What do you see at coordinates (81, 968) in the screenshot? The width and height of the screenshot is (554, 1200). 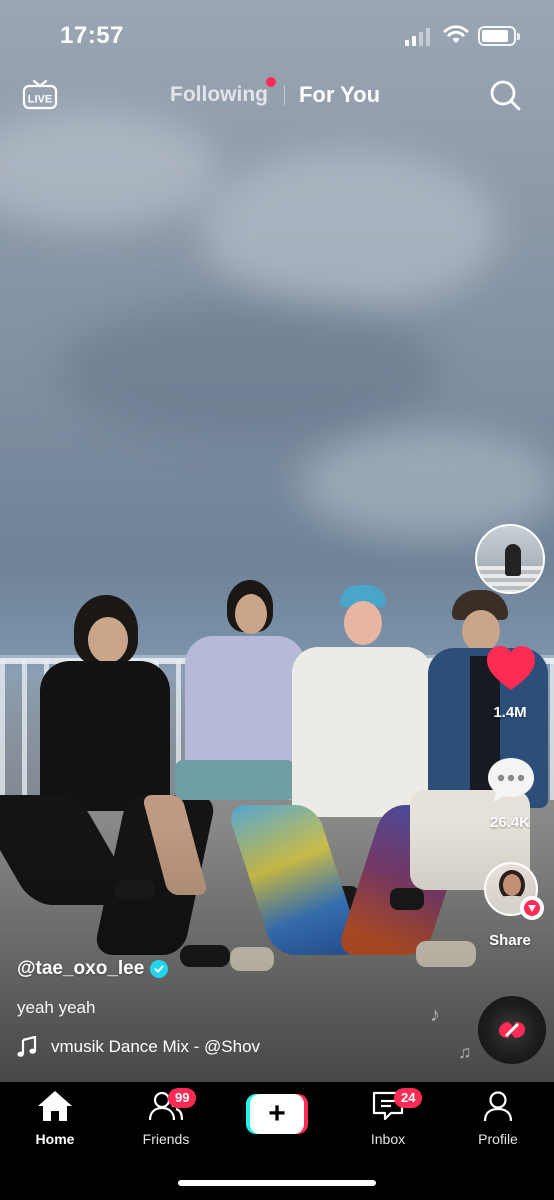 I see `username-text: @tae_oxo_lee` at bounding box center [81, 968].